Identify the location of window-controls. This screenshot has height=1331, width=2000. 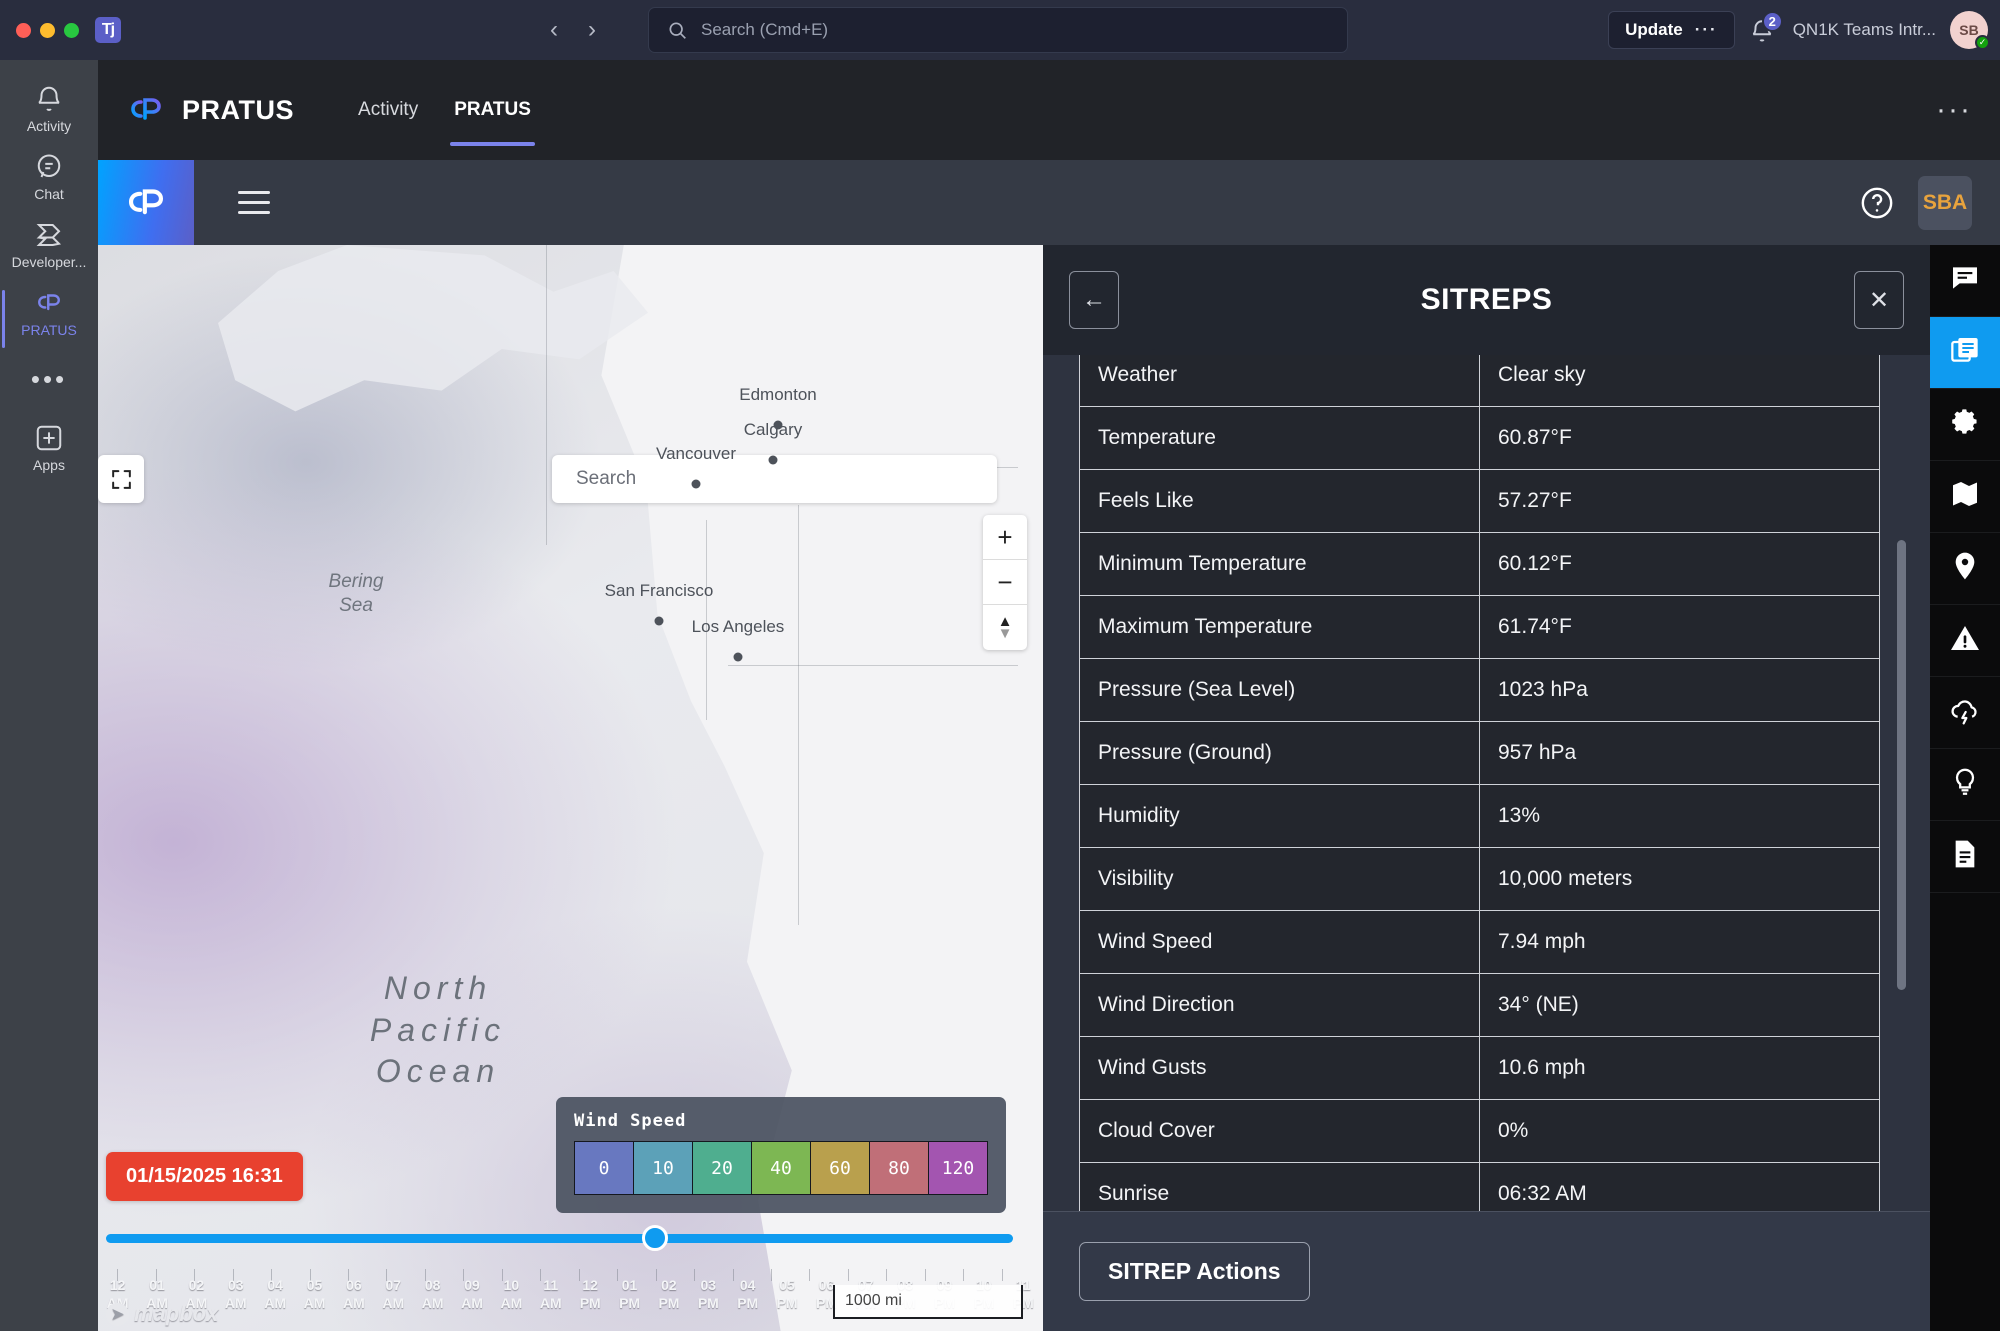
(47, 30).